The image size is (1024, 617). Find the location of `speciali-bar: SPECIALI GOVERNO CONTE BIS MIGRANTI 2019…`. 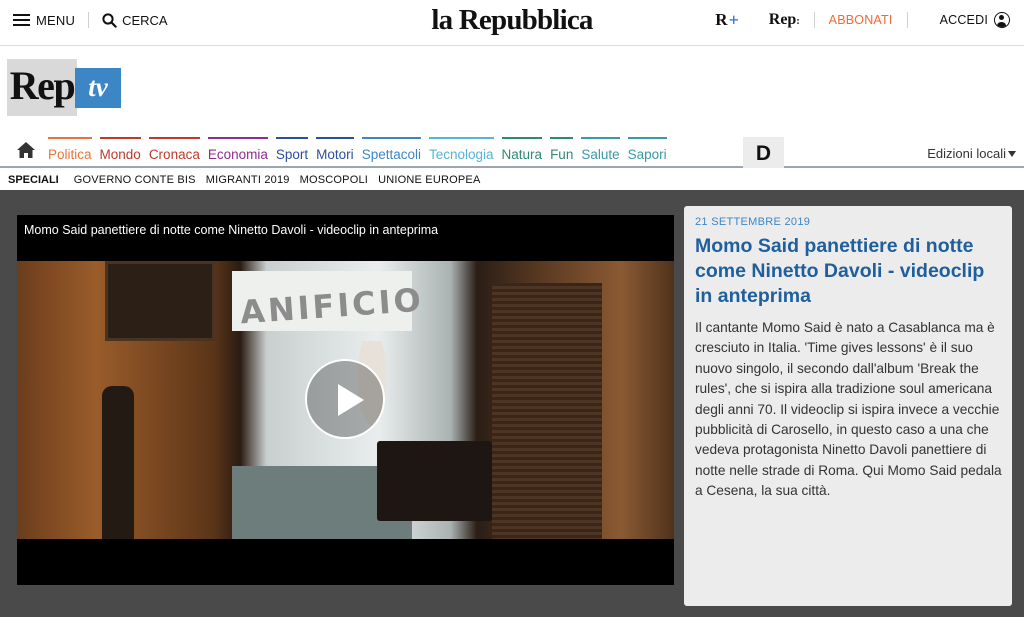

speciali-bar: SPECIALI GOVERNO CONTE BIS MIGRANTI 2019… is located at coordinates (512, 180).